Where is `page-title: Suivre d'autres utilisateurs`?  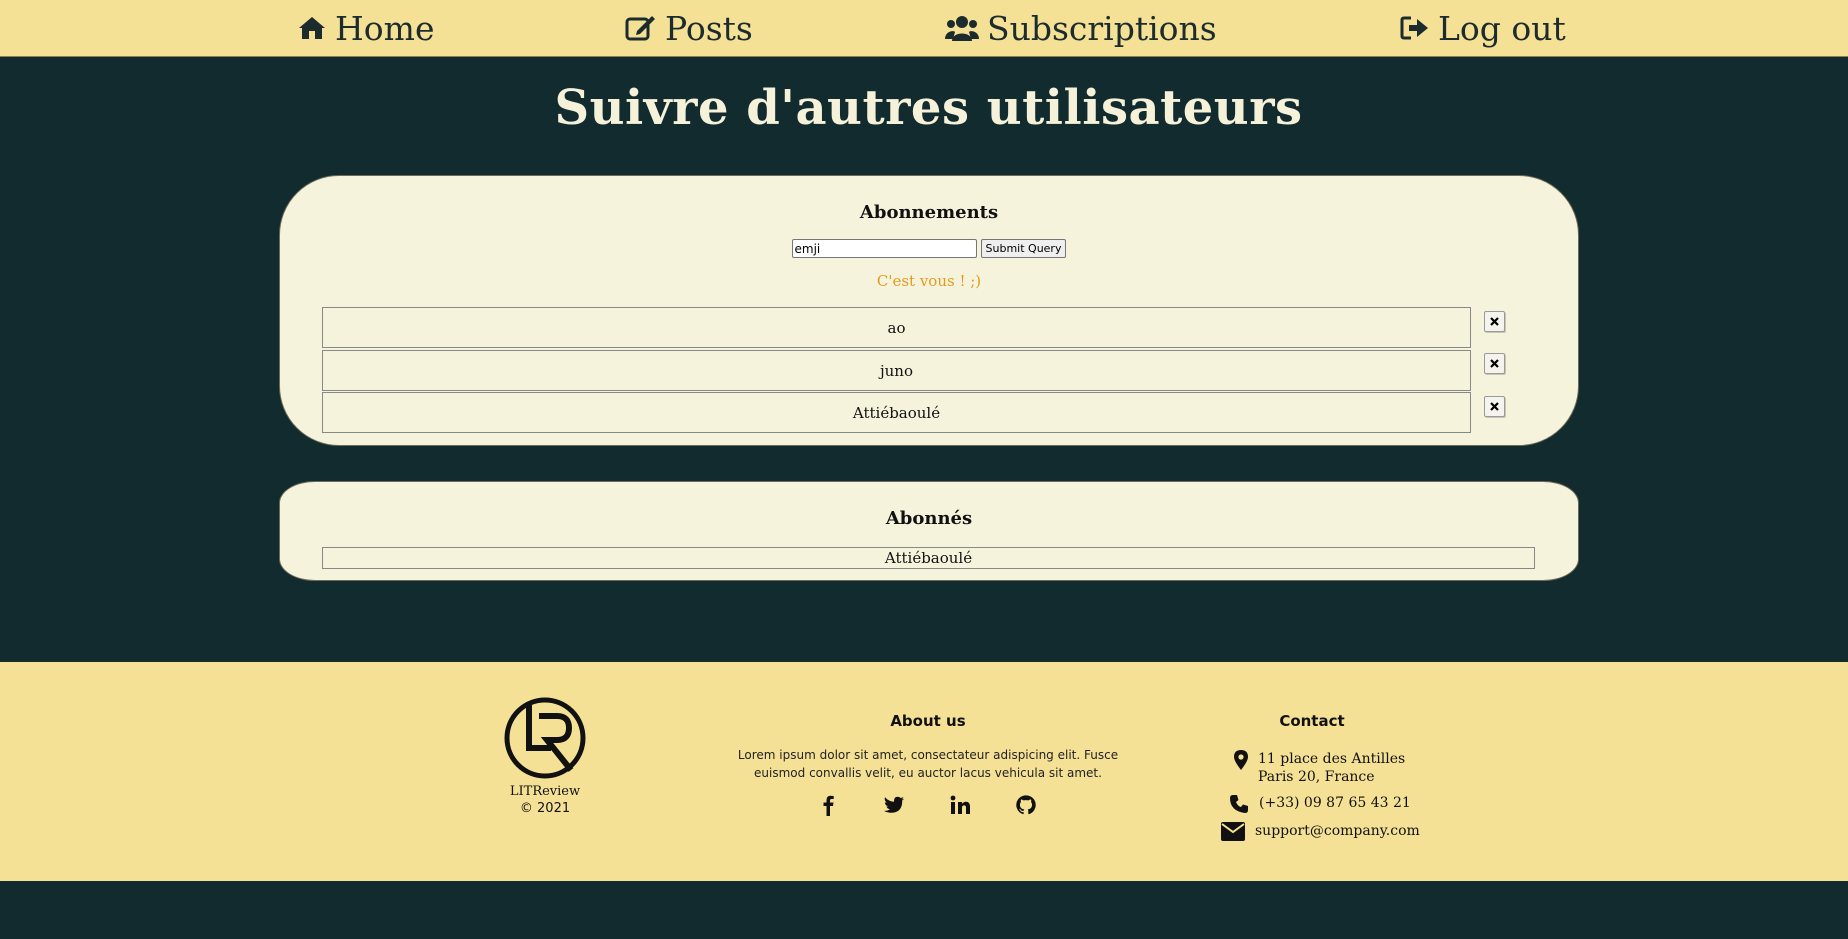 page-title: Suivre d'autres utilisateurs is located at coordinates (928, 108).